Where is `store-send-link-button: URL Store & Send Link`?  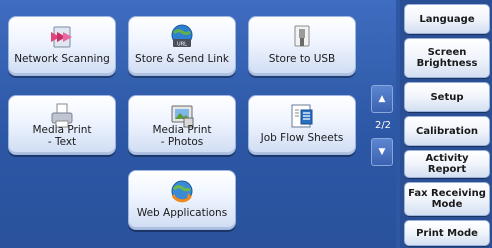
store-send-link-button: URL Store & Send Link is located at coordinates (182, 46).